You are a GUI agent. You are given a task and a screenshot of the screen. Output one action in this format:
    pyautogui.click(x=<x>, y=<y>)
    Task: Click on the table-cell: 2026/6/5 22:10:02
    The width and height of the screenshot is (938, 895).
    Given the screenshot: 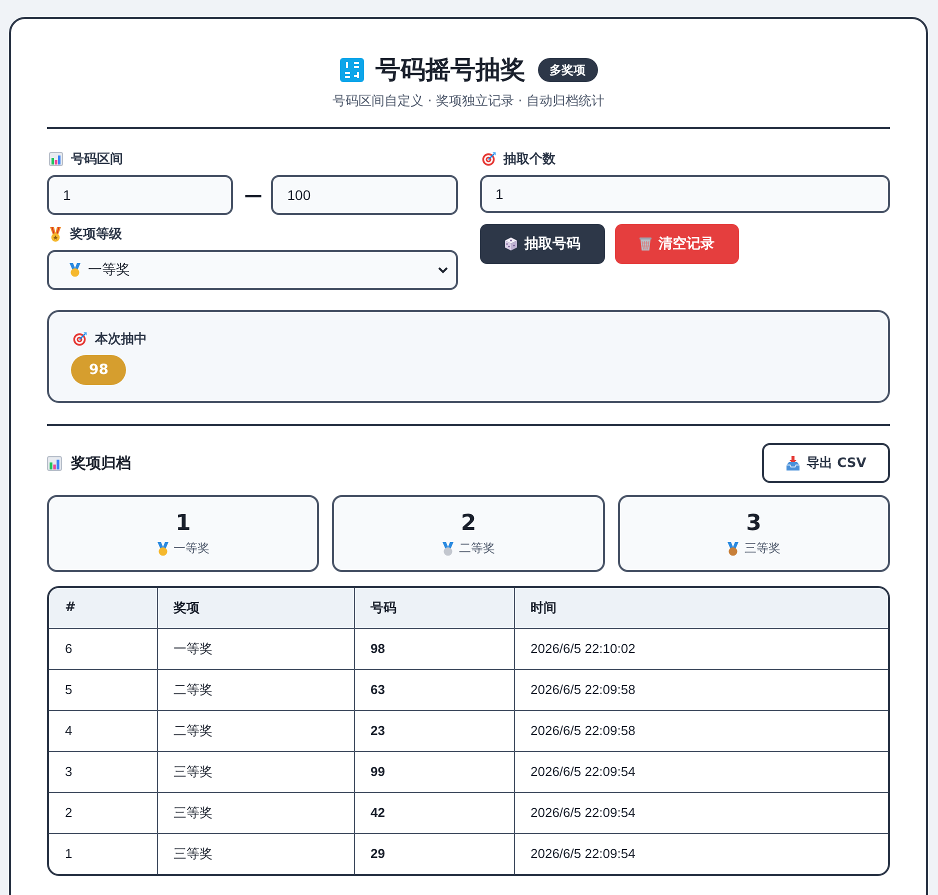 What is the action you would take?
    pyautogui.click(x=701, y=648)
    